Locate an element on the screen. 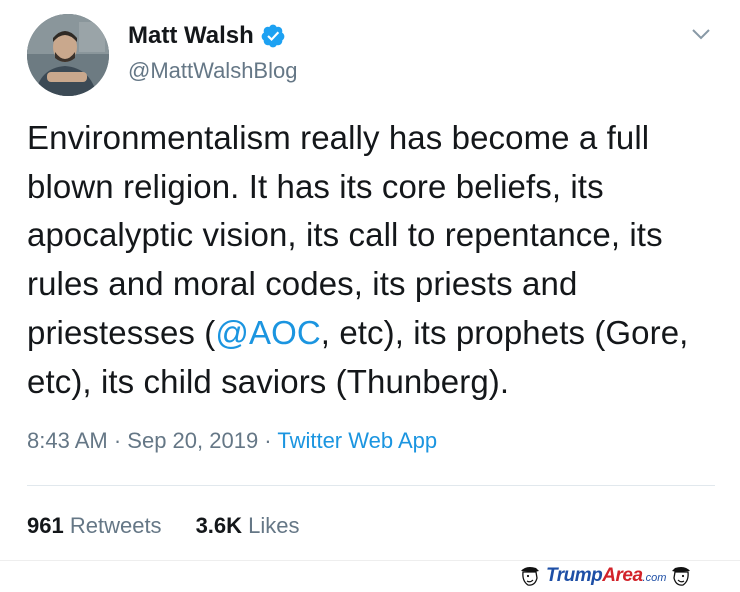 The image size is (740, 592). watermark: Trump Area .com is located at coordinates (605, 576).